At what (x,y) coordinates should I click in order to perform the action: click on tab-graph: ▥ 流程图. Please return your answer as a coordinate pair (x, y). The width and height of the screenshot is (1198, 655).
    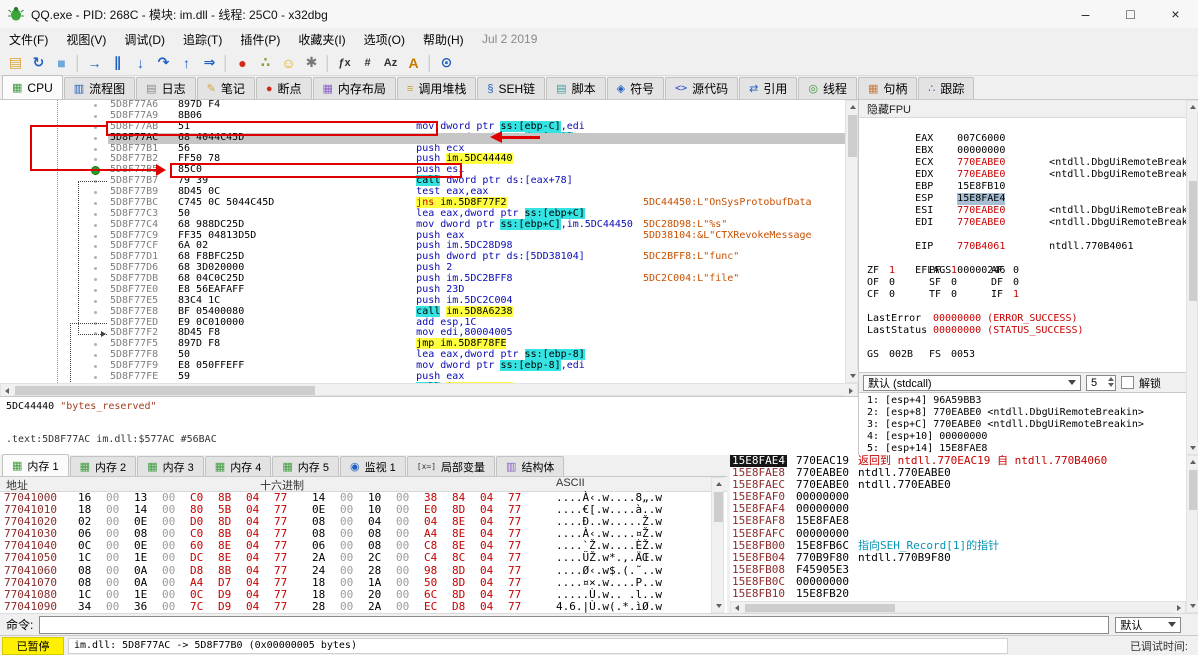
    Looking at the image, I should click on (99, 88).